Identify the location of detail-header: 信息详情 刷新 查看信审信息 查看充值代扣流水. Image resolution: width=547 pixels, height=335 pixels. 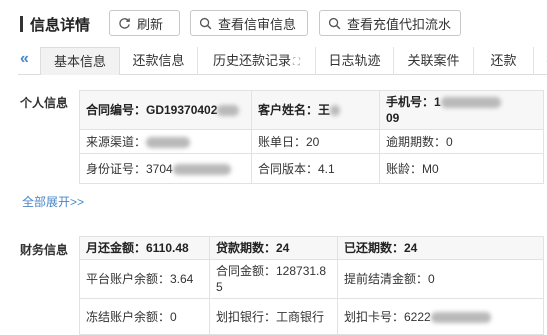
(273, 22).